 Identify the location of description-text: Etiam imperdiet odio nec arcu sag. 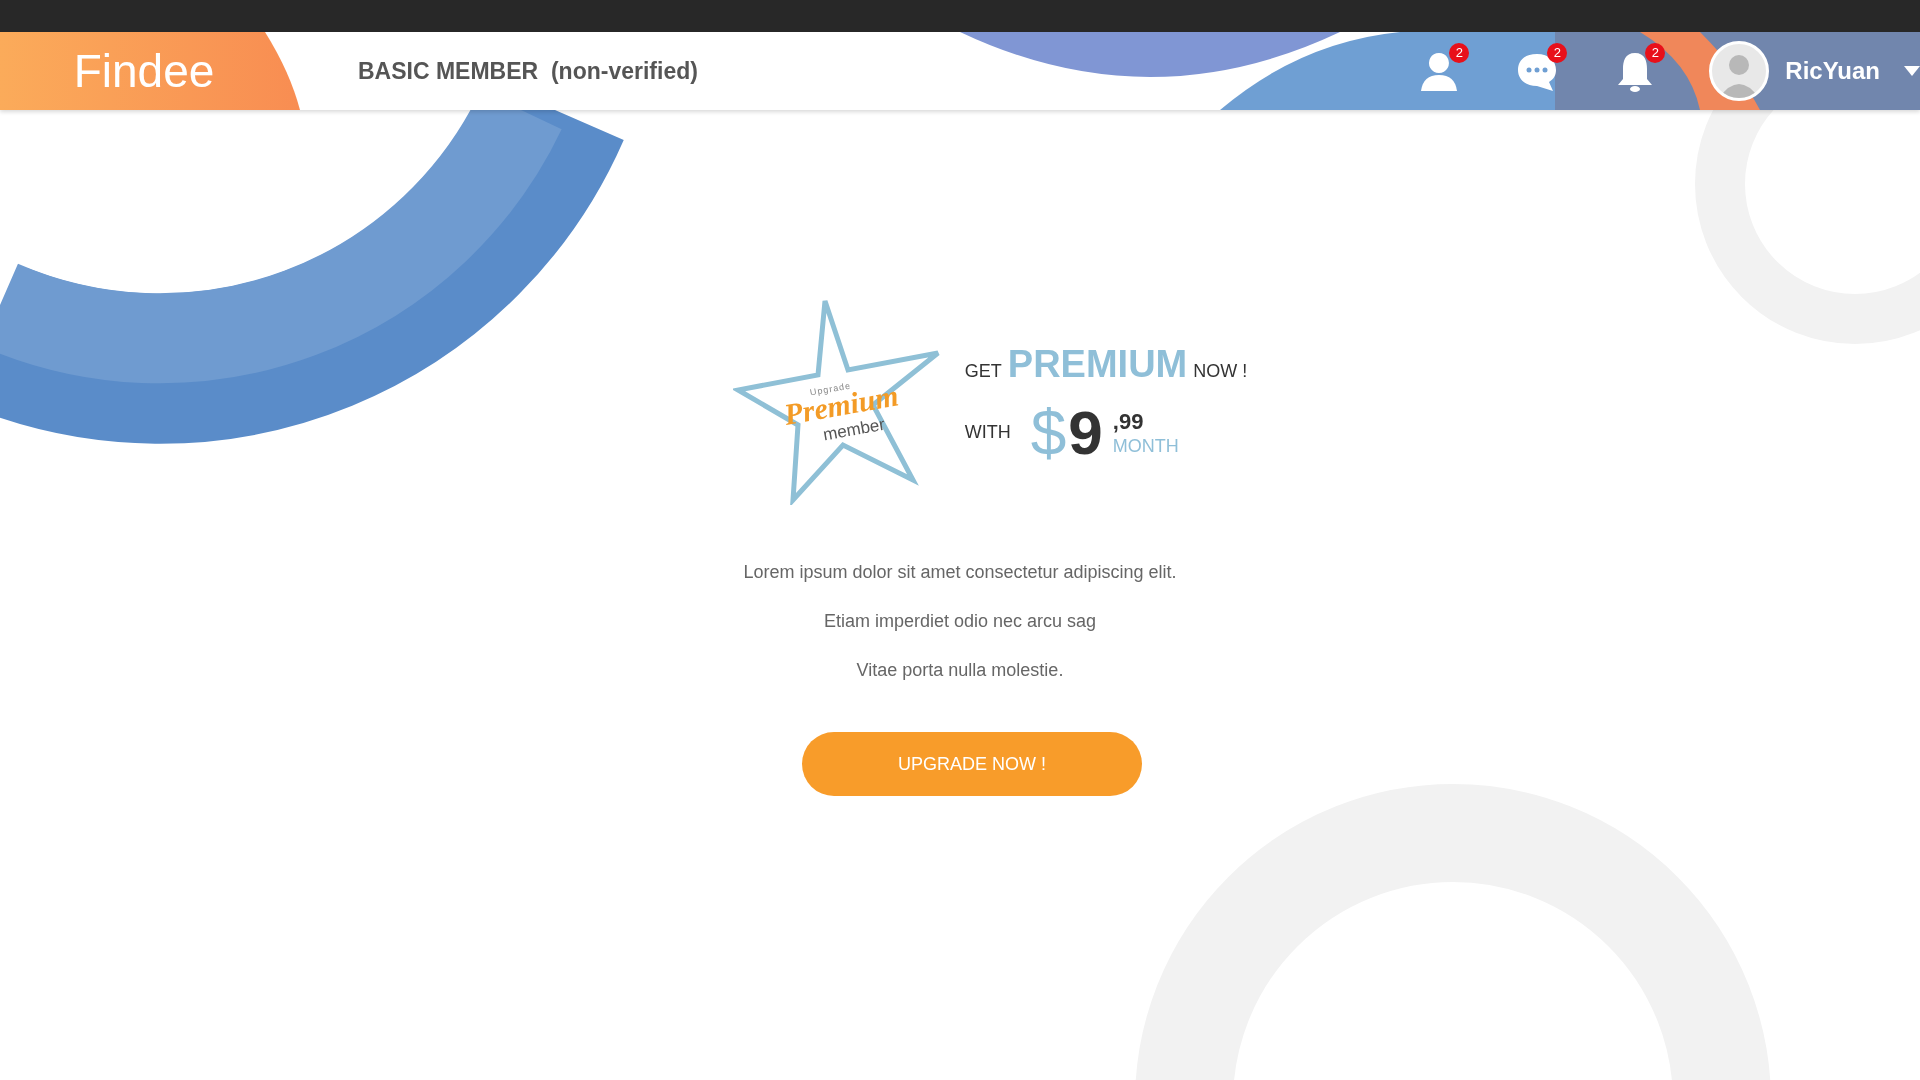
(960, 621).